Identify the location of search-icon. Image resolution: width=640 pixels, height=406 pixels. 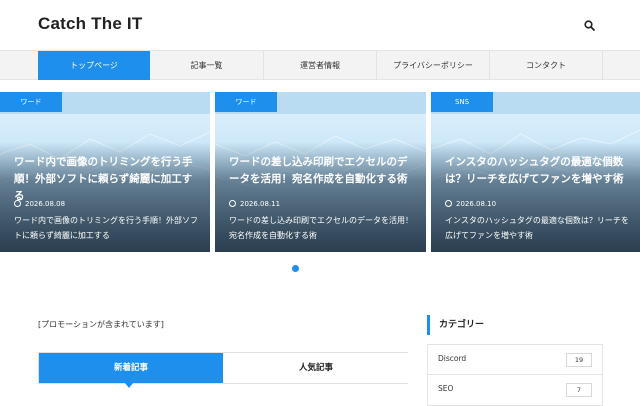
(590, 25).